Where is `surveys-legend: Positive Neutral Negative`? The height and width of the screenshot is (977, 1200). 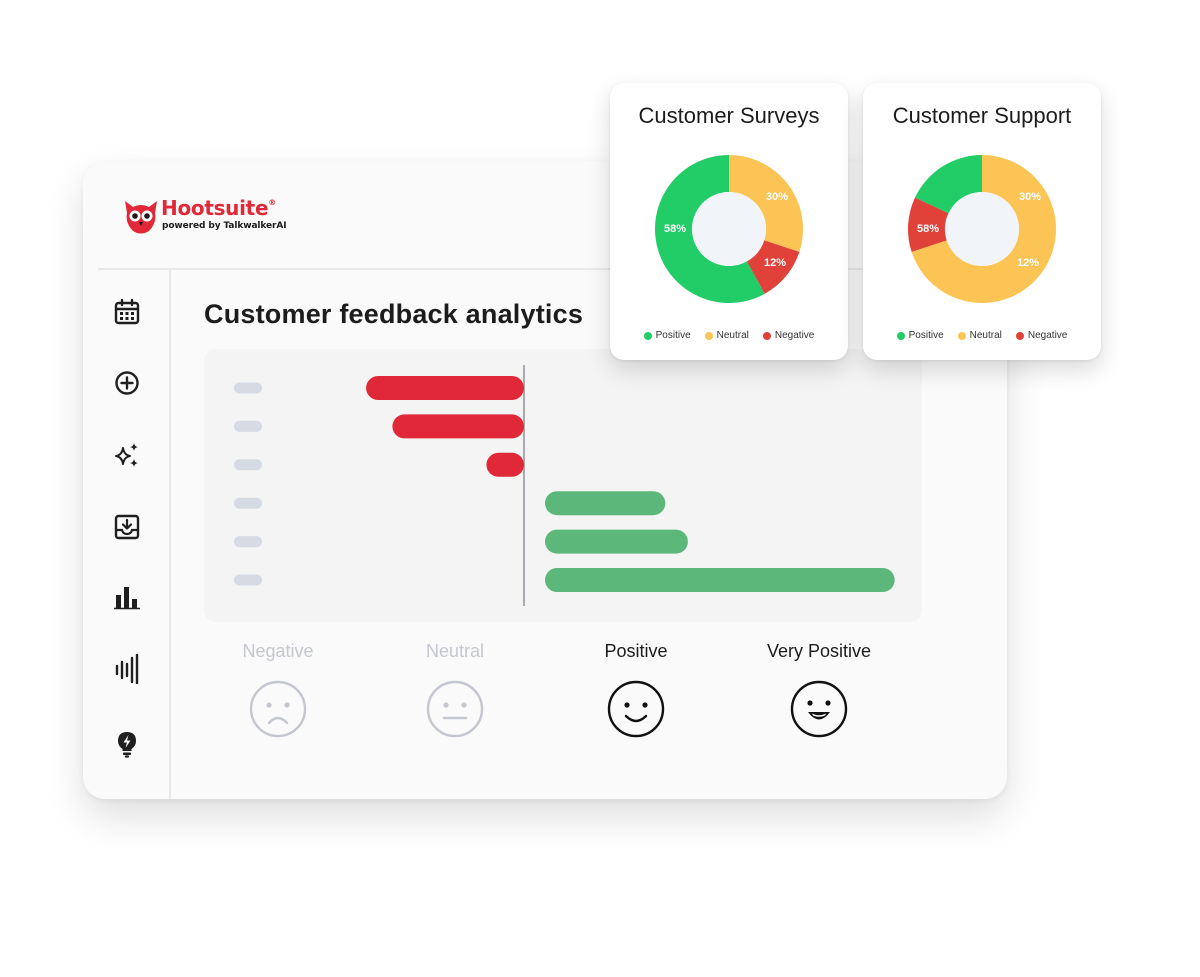 surveys-legend: Positive Neutral Negative is located at coordinates (729, 335).